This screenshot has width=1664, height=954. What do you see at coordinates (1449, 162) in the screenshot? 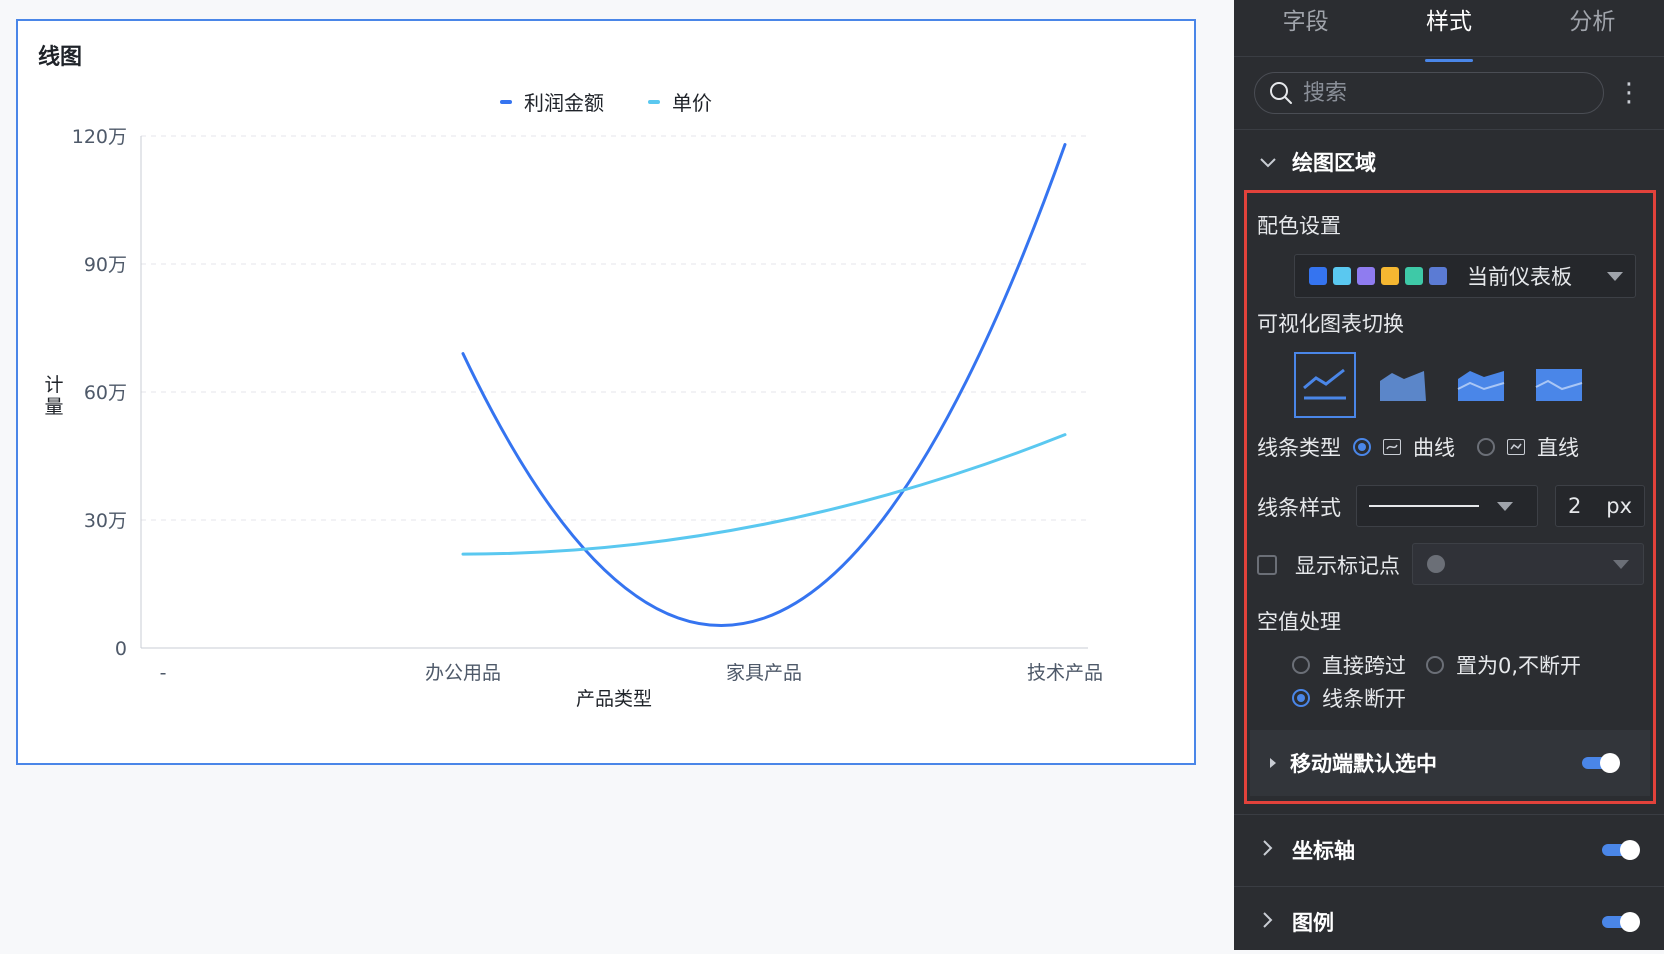
I see `section-plot-area: 绘图区域` at bounding box center [1449, 162].